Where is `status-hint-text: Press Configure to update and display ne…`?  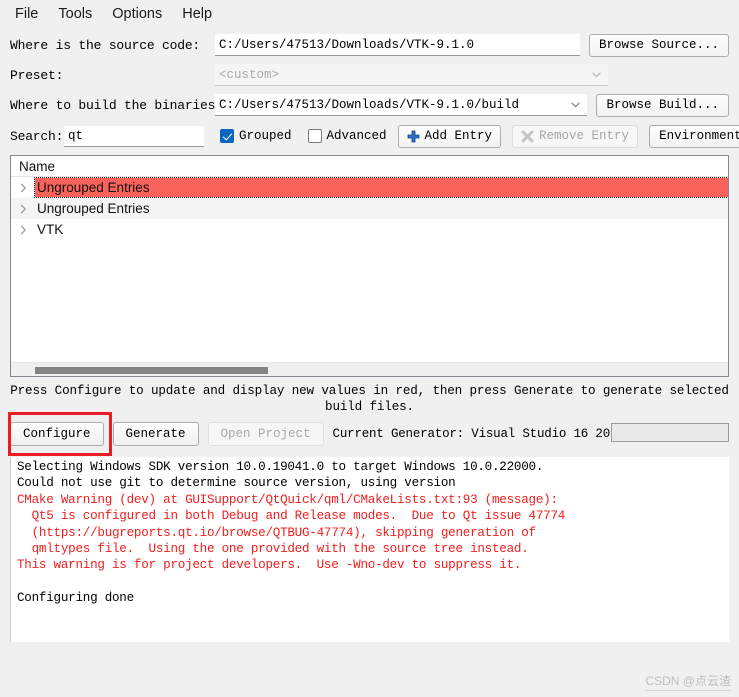 status-hint-text: Press Configure to update and display ne… is located at coordinates (369, 399).